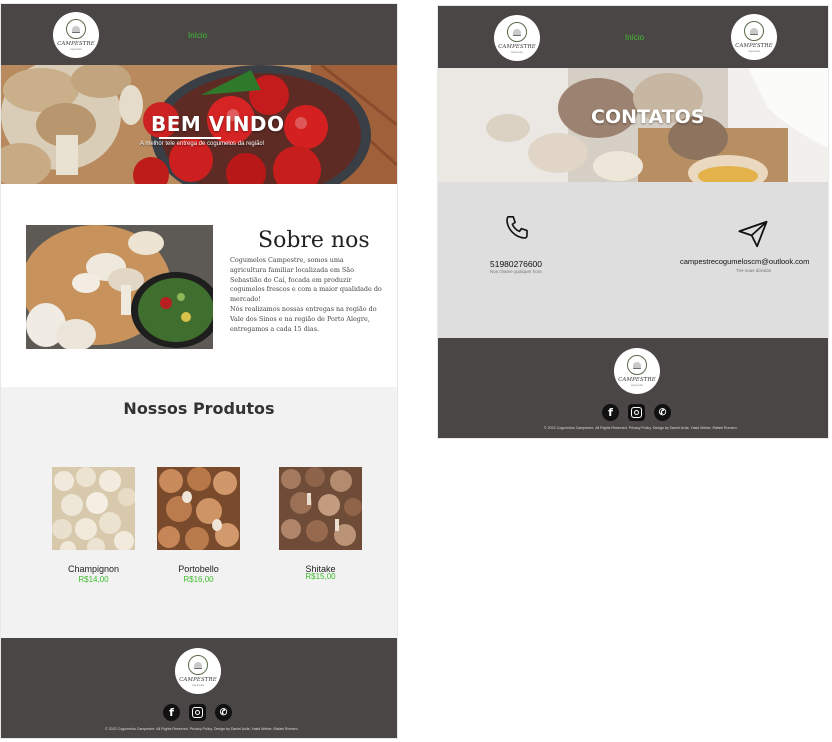 This screenshot has height=742, width=832. Describe the element at coordinates (199, 408) in the screenshot. I see `products-title: Nossos Produtos` at that location.